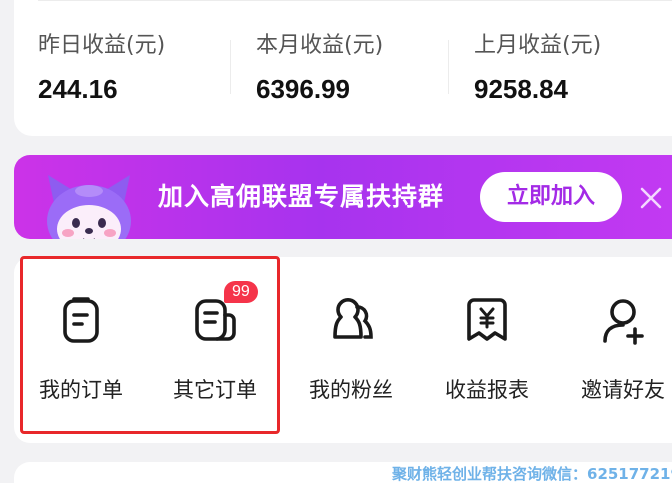  I want to click on menu-item-my-fans: 我的粉丝, so click(351, 344).